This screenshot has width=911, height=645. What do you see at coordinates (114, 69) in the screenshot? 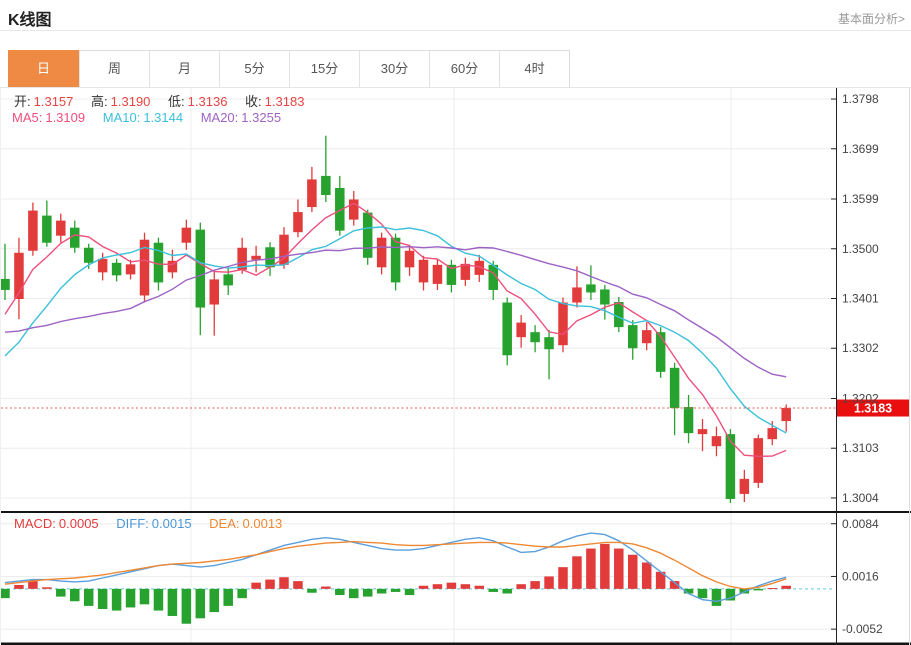
I see `tab-周: 周` at bounding box center [114, 69].